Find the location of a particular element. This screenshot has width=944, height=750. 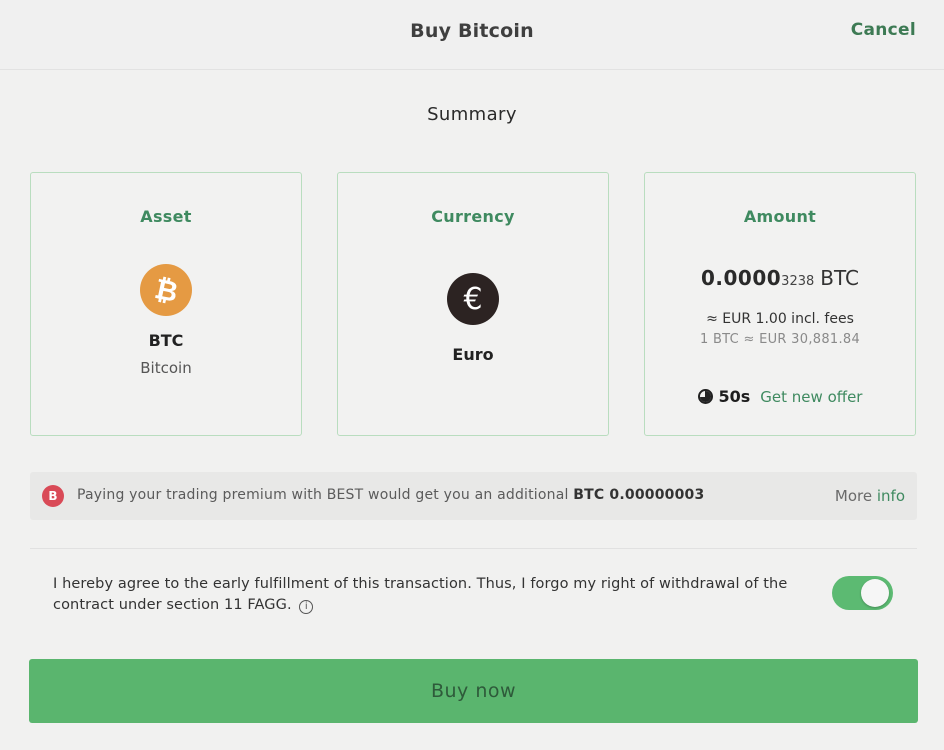

currency-card: Currency € Euro is located at coordinates (473, 304).